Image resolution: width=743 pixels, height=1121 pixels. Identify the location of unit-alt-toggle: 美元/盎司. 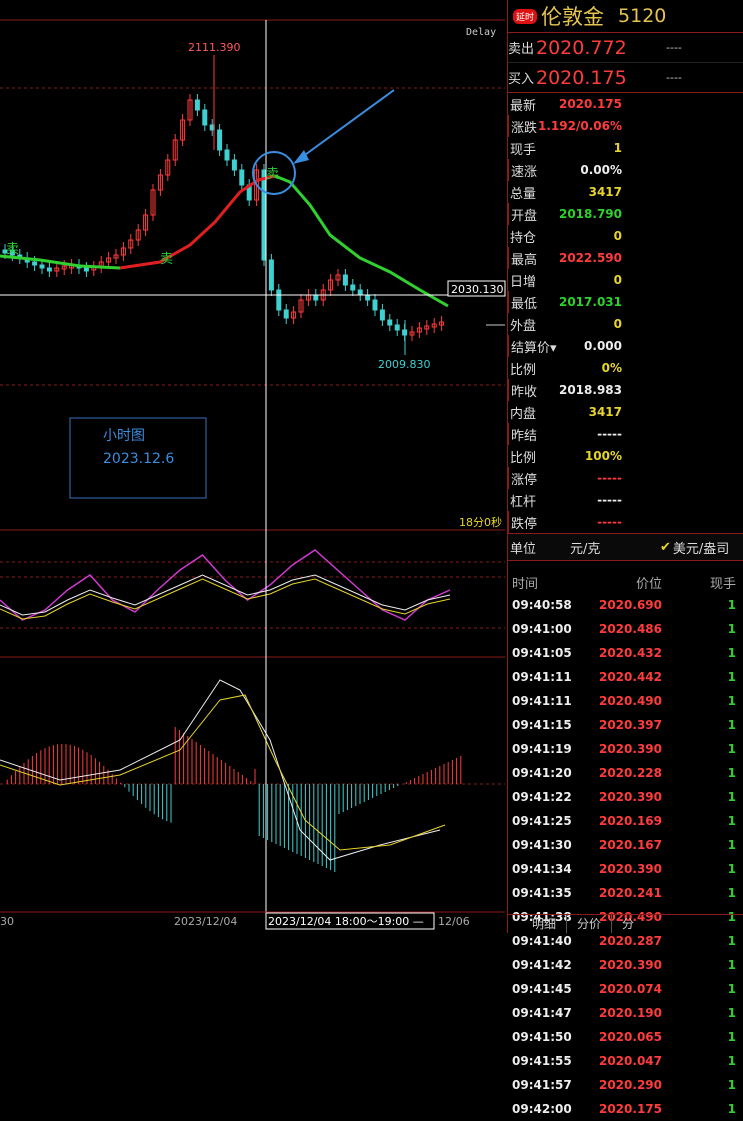
(701, 547).